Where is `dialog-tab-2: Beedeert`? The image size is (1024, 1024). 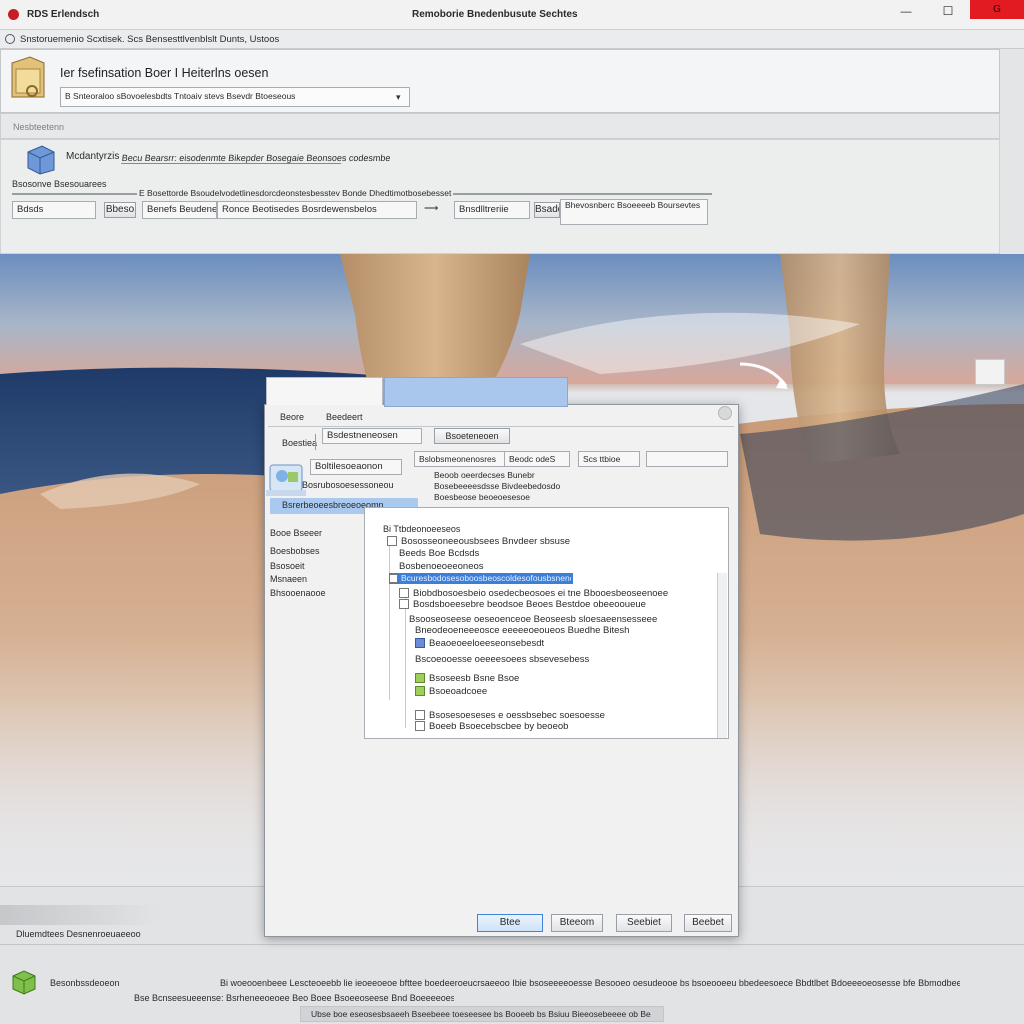 dialog-tab-2: Beedeert is located at coordinates (344, 417).